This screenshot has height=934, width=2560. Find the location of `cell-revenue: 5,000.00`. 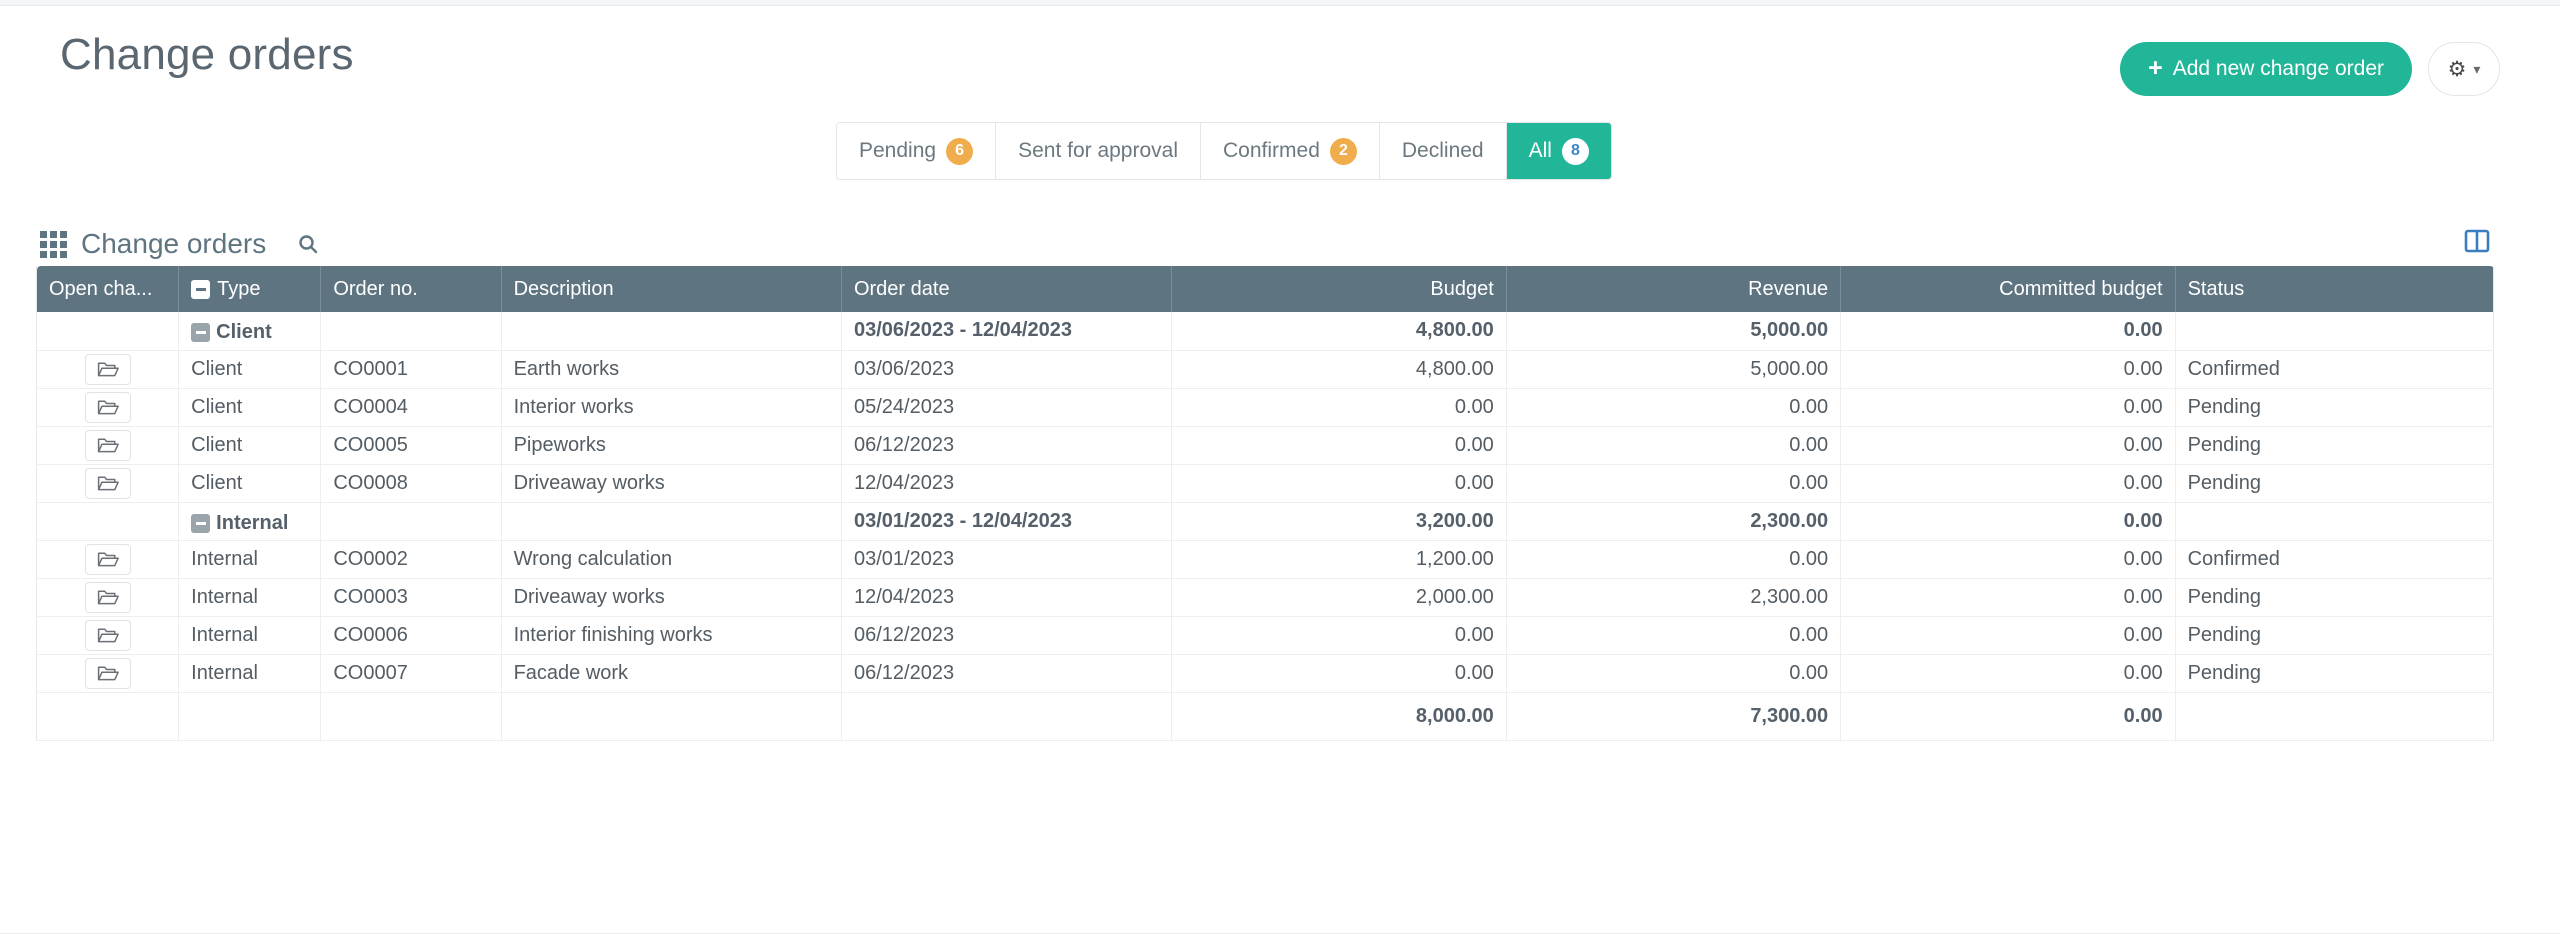

cell-revenue: 5,000.00 is located at coordinates (1674, 331).